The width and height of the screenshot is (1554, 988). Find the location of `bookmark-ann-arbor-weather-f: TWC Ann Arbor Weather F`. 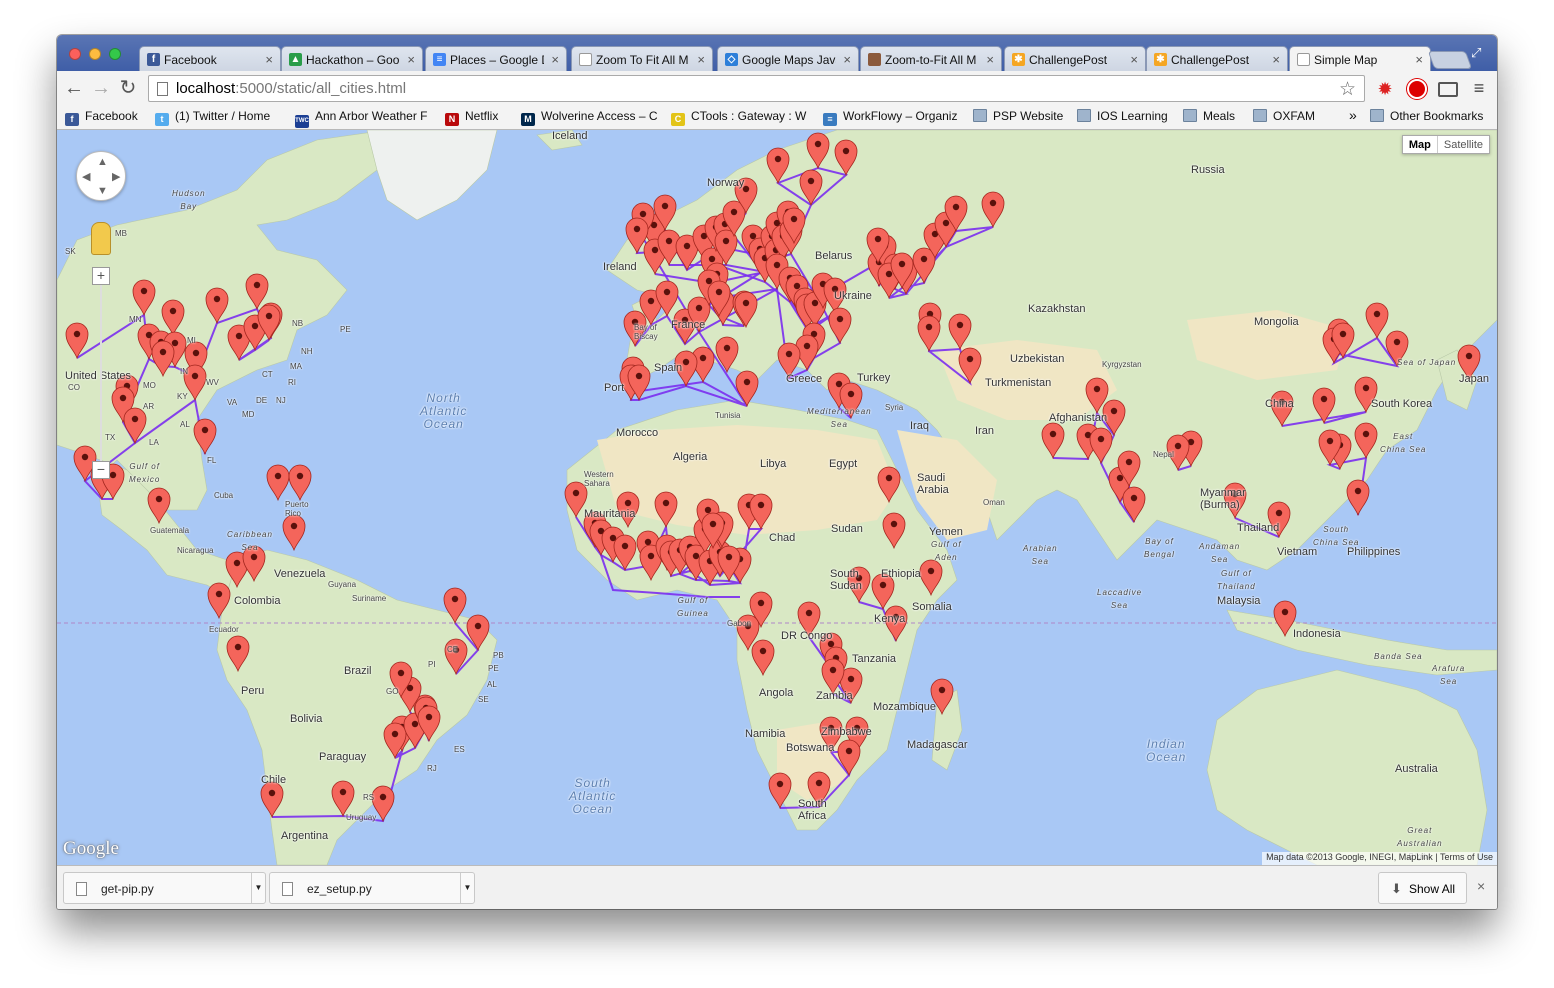

bookmark-ann-arbor-weather-f: TWC Ann Arbor Weather F is located at coordinates (361, 118).